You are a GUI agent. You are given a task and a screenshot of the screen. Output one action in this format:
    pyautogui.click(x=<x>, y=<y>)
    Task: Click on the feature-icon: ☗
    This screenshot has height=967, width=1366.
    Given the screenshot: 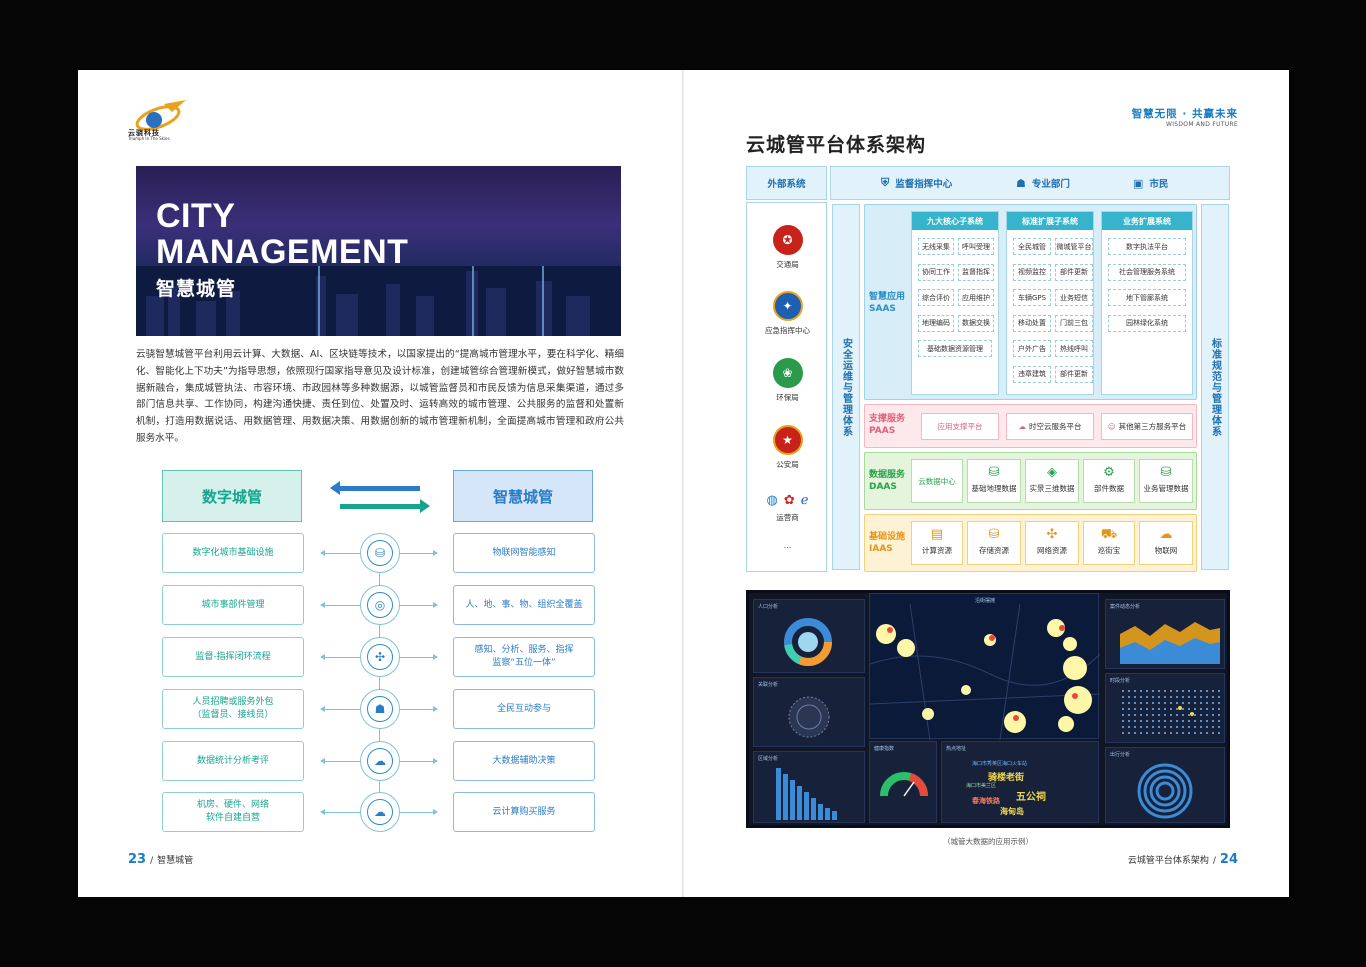 What is the action you would take?
    pyautogui.click(x=380, y=709)
    